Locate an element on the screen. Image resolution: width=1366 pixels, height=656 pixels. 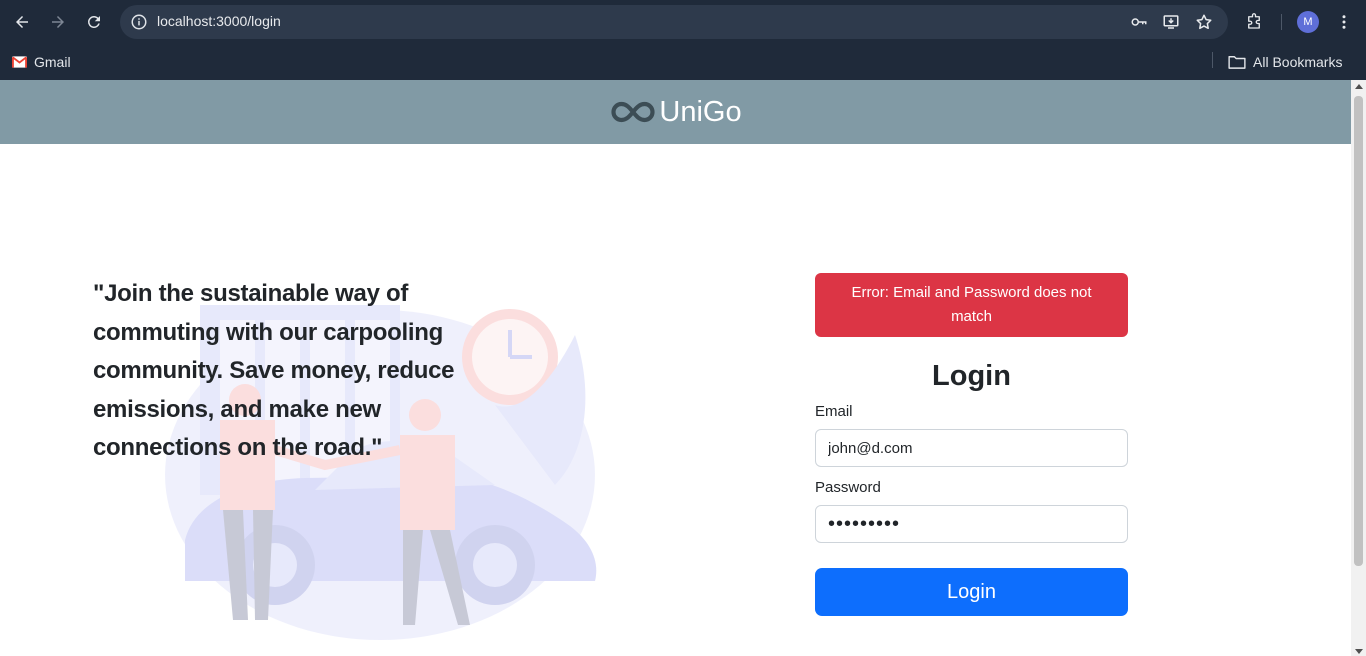
bookmark-gmail: Gmail is located at coordinates (41, 62).